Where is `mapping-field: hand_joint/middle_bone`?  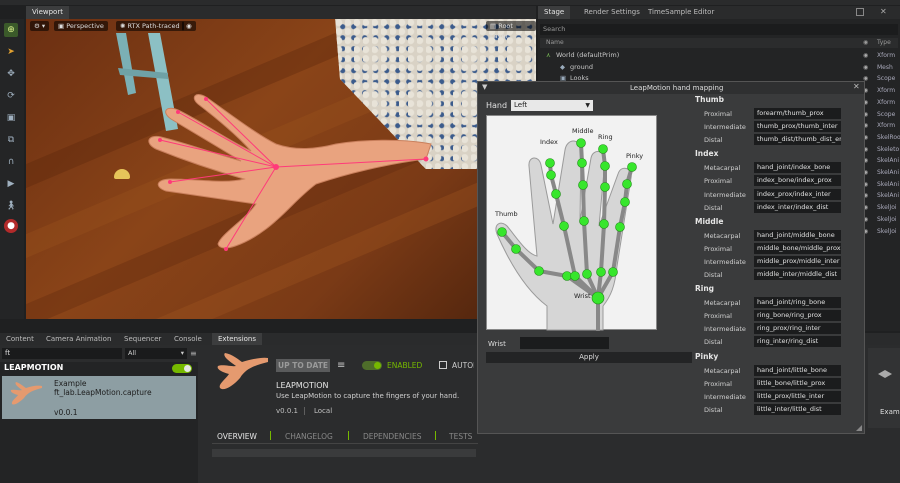
mapping-field: hand_joint/middle_bone is located at coordinates (797, 235).